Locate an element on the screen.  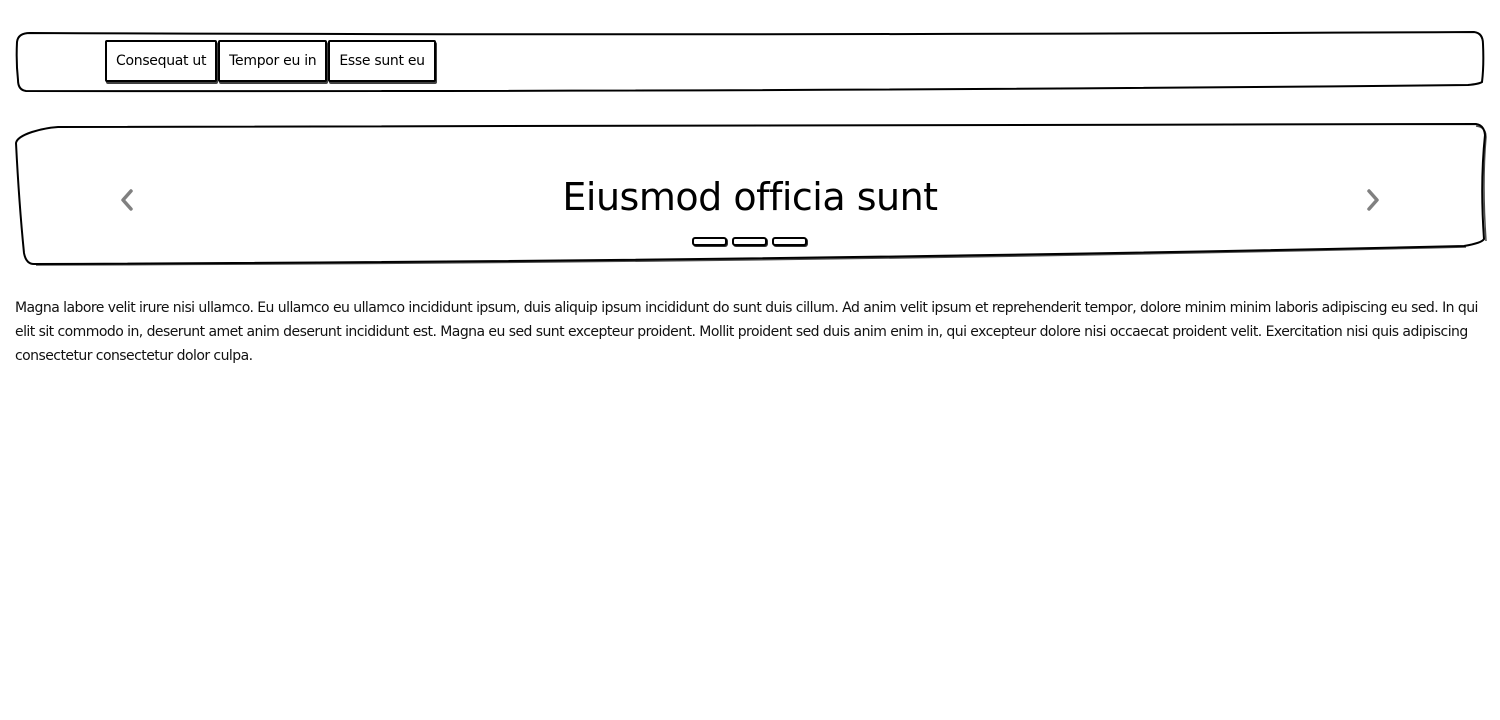
nav-items: Consequat ut Tempor eu in Esse sunt eu is located at coordinates (270, 61).